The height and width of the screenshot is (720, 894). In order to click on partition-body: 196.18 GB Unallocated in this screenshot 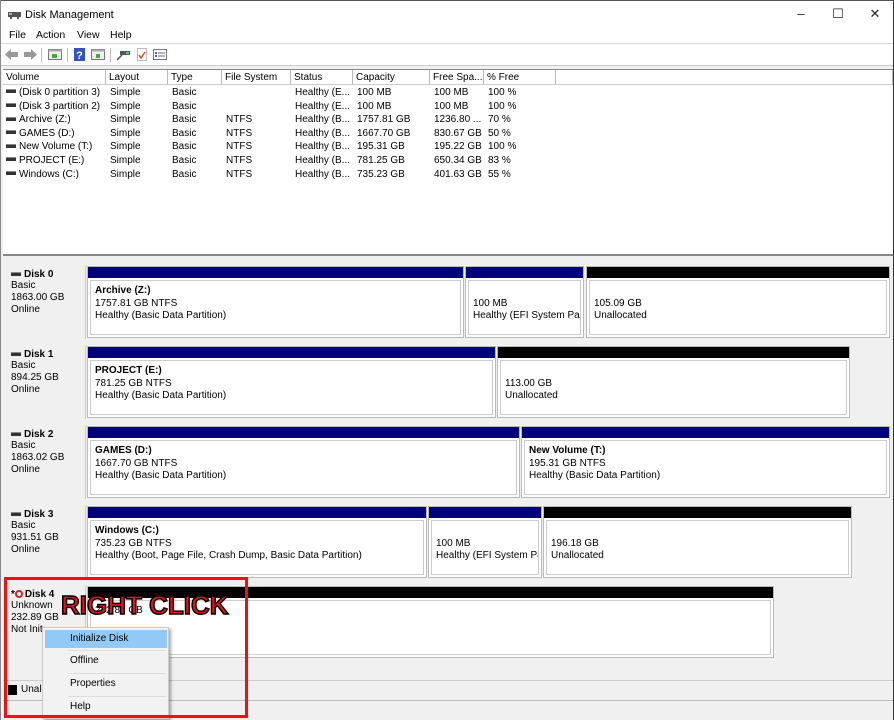, I will do `click(697, 547)`.